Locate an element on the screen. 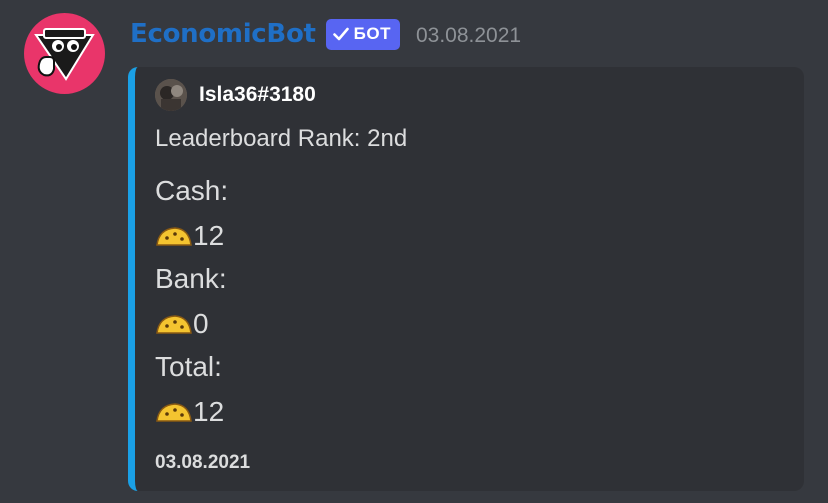  bot-avatar is located at coordinates (64, 53).